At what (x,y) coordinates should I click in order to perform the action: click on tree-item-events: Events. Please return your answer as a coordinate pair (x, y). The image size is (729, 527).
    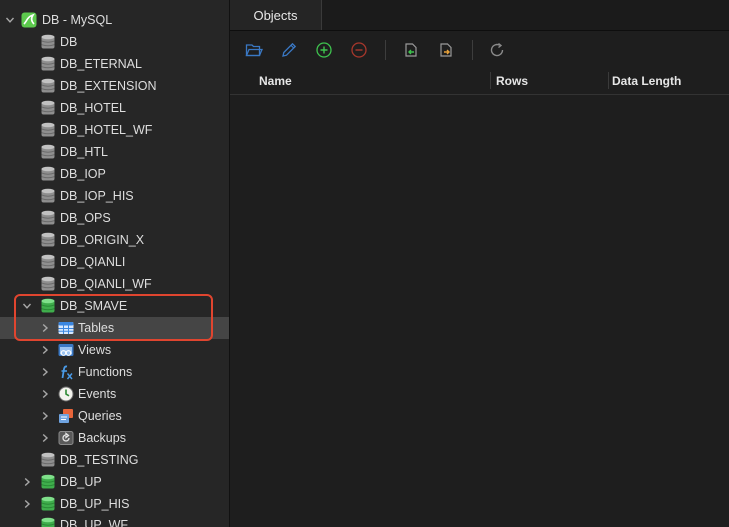
    Looking at the image, I should click on (114, 394).